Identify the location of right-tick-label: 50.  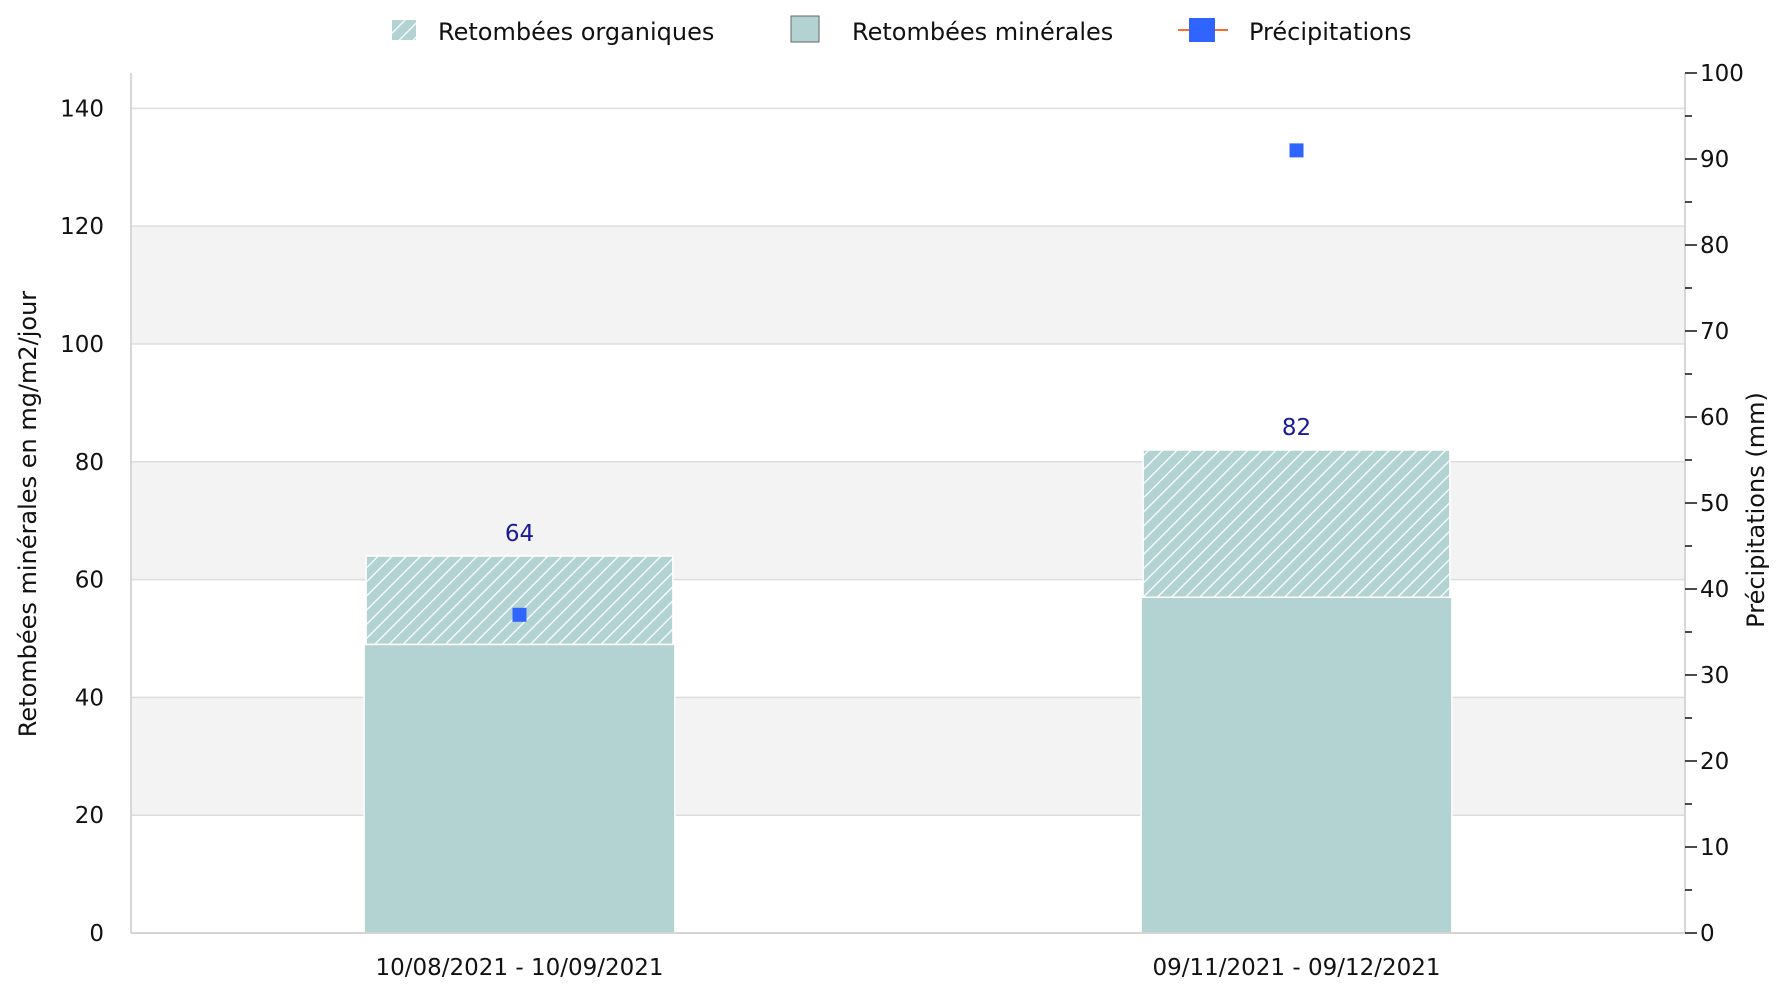
(1714, 504).